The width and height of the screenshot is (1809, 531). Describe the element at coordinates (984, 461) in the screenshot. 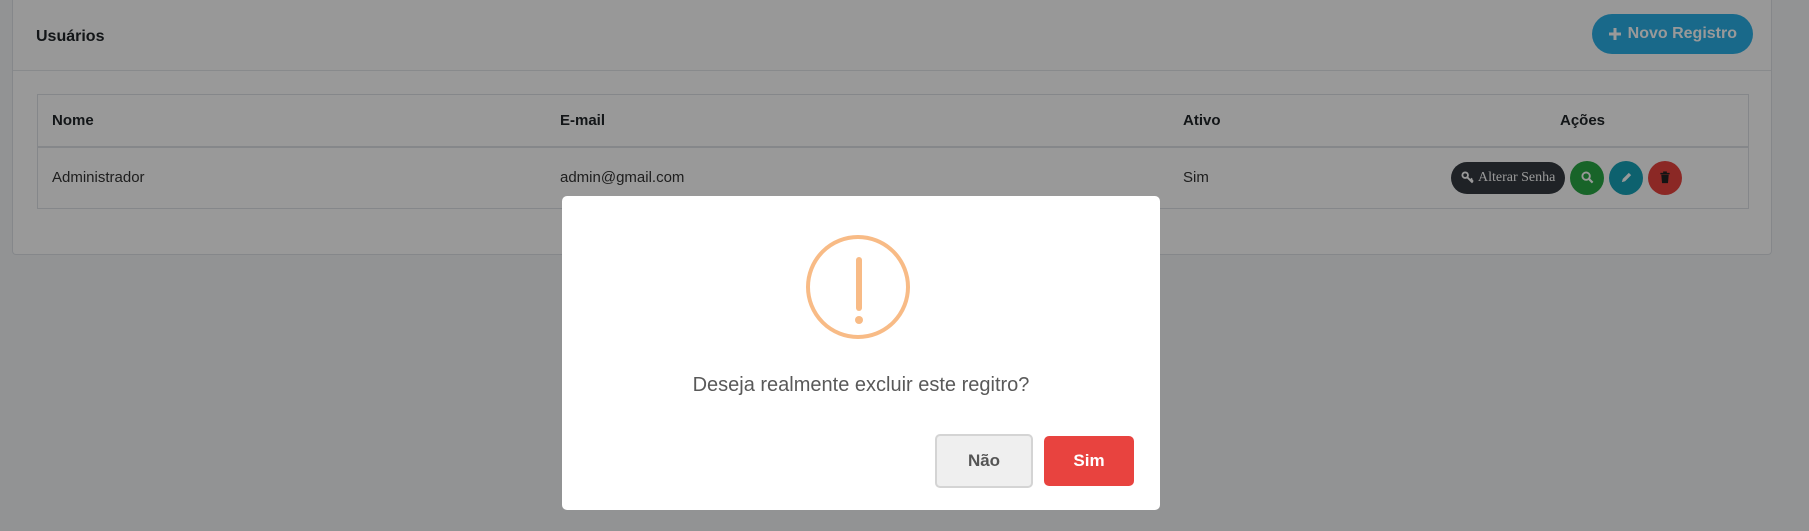

I see `cancel-button: Não` at that location.